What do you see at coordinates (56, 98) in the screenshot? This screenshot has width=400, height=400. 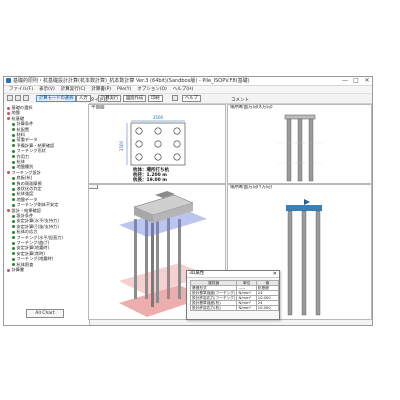 I see `mode-select-button: 計算モードの選択` at bounding box center [56, 98].